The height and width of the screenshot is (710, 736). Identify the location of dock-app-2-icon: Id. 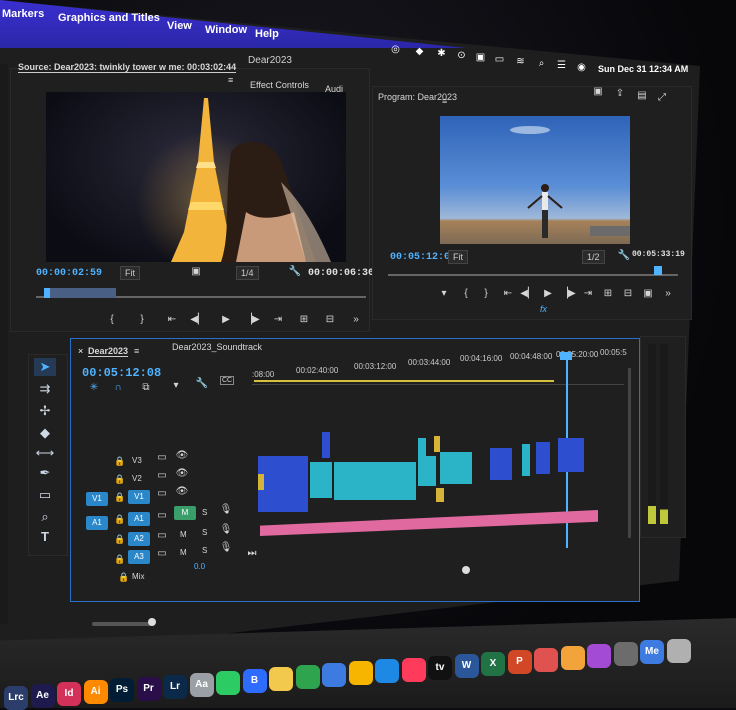
(69, 694).